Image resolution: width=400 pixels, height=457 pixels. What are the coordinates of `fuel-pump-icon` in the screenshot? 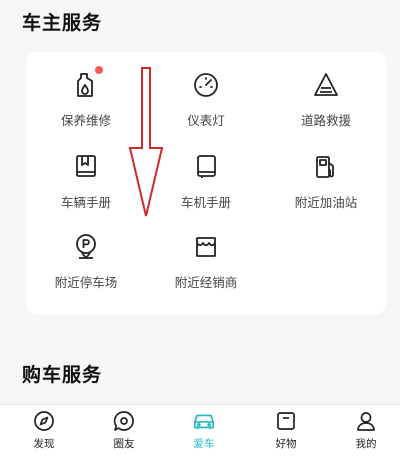 It's located at (326, 167).